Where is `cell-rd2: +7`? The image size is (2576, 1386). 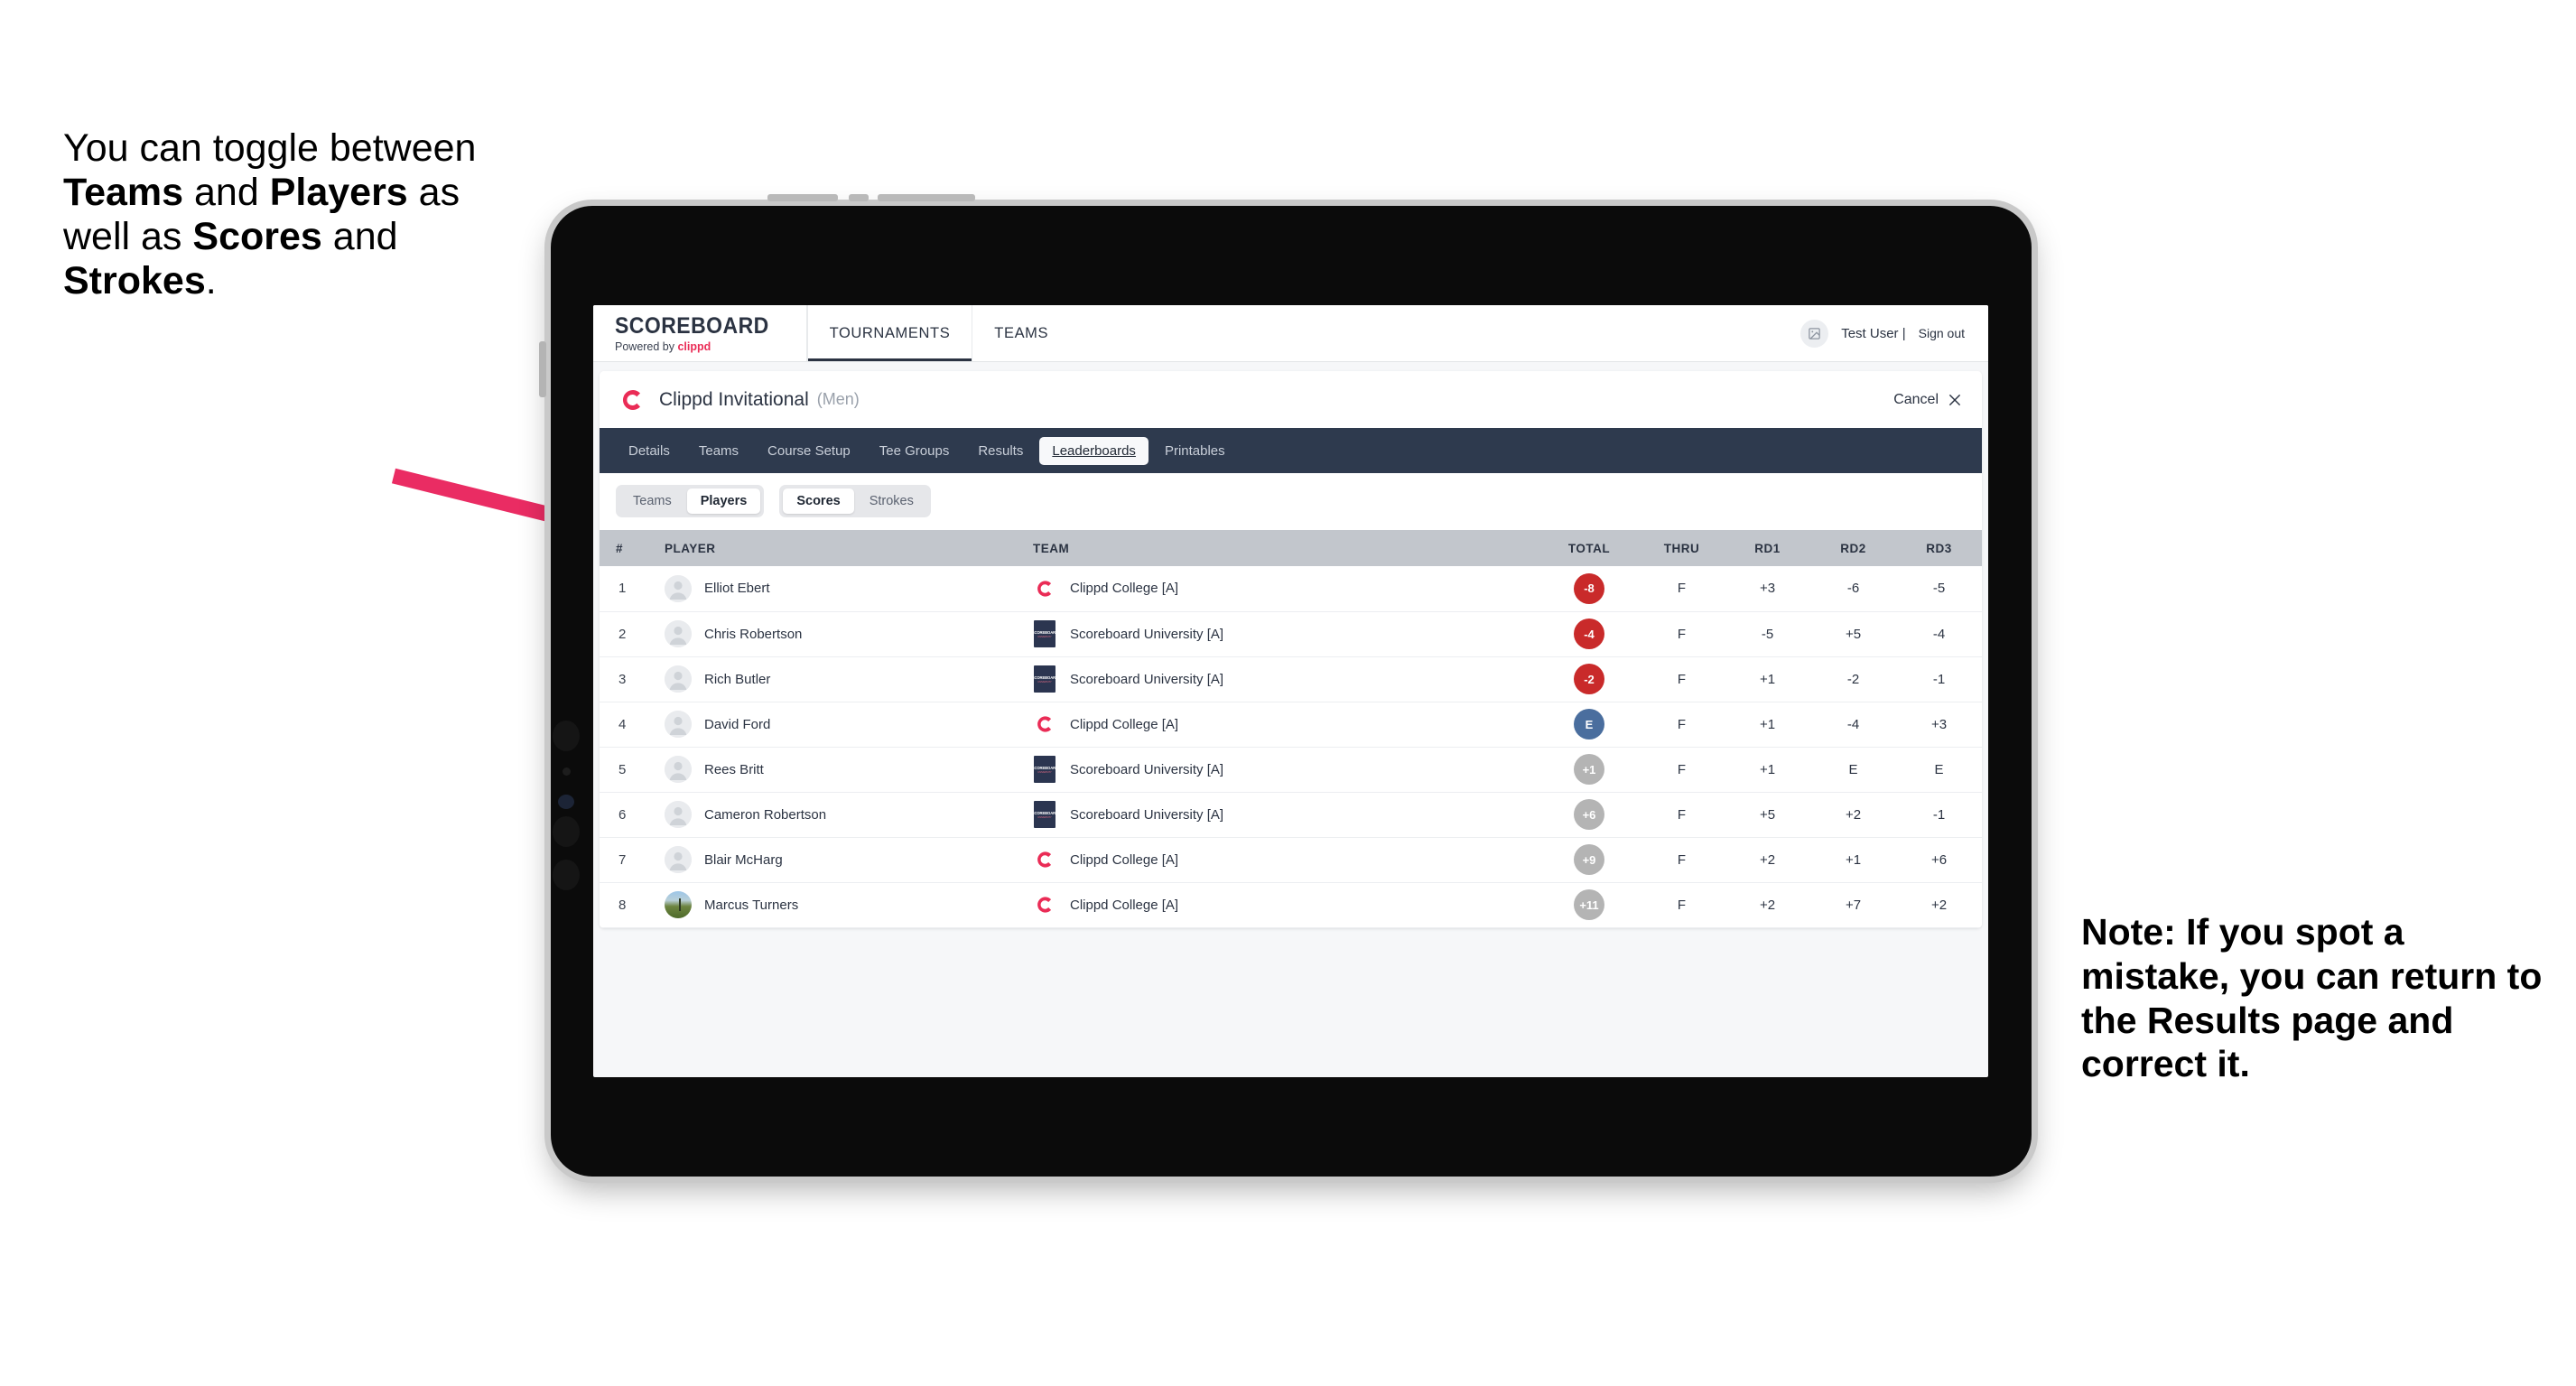
cell-rd2: +7 is located at coordinates (1853, 905).